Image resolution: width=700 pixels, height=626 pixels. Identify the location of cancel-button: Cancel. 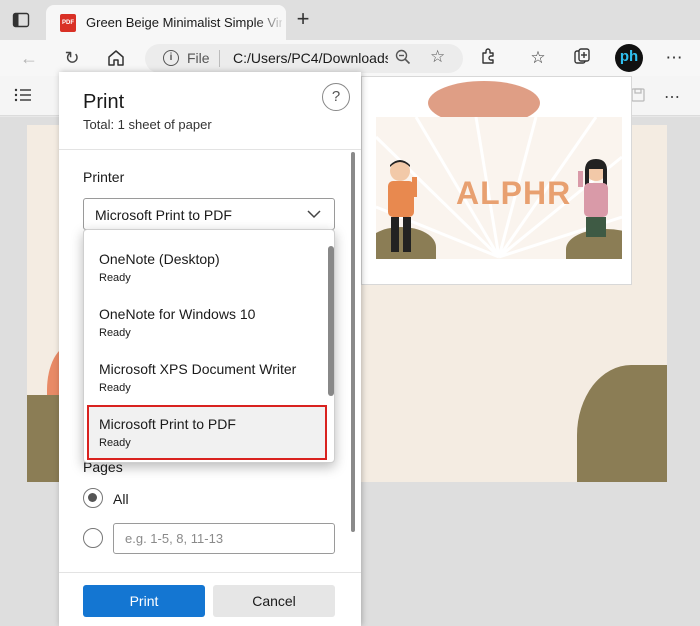
(274, 601).